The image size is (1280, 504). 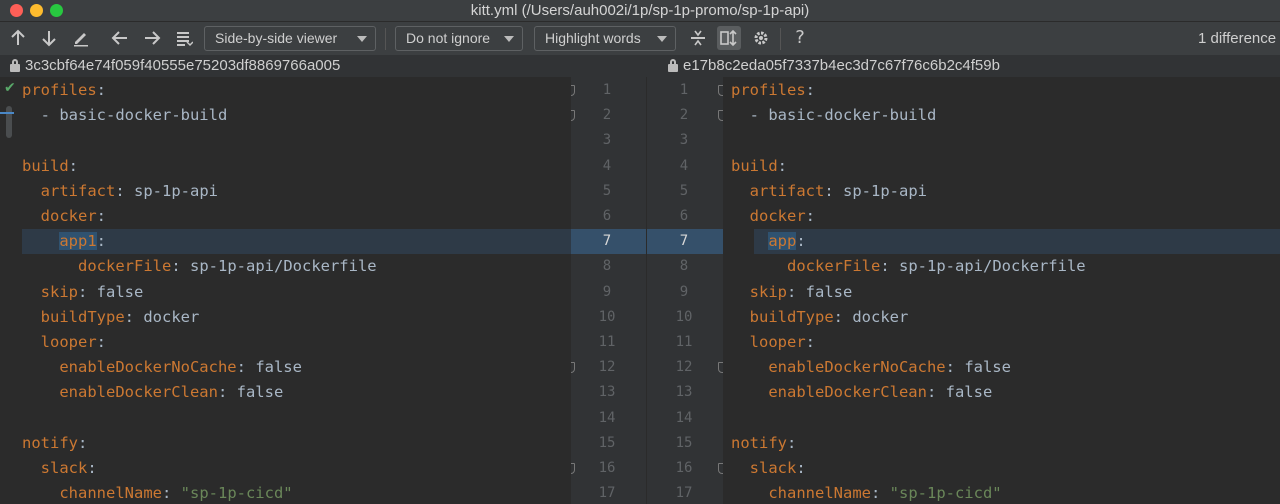 I want to click on code-line: - basic-docker-build, so click(x=834, y=115).